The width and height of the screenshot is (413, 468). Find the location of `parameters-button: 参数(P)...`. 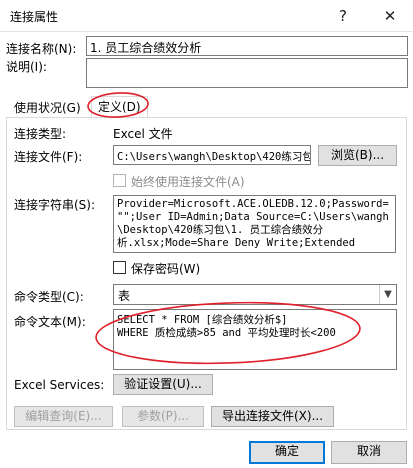

parameters-button: 参数(P)... is located at coordinates (163, 416).